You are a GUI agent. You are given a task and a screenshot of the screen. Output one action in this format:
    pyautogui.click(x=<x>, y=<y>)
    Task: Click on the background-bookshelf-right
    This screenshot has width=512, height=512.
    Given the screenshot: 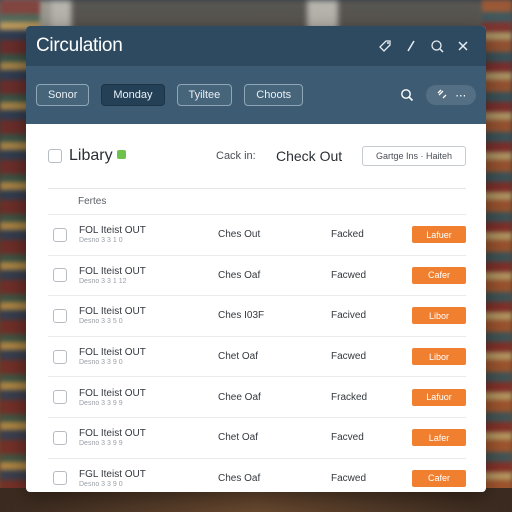 What is the action you would take?
    pyautogui.click(x=497, y=256)
    